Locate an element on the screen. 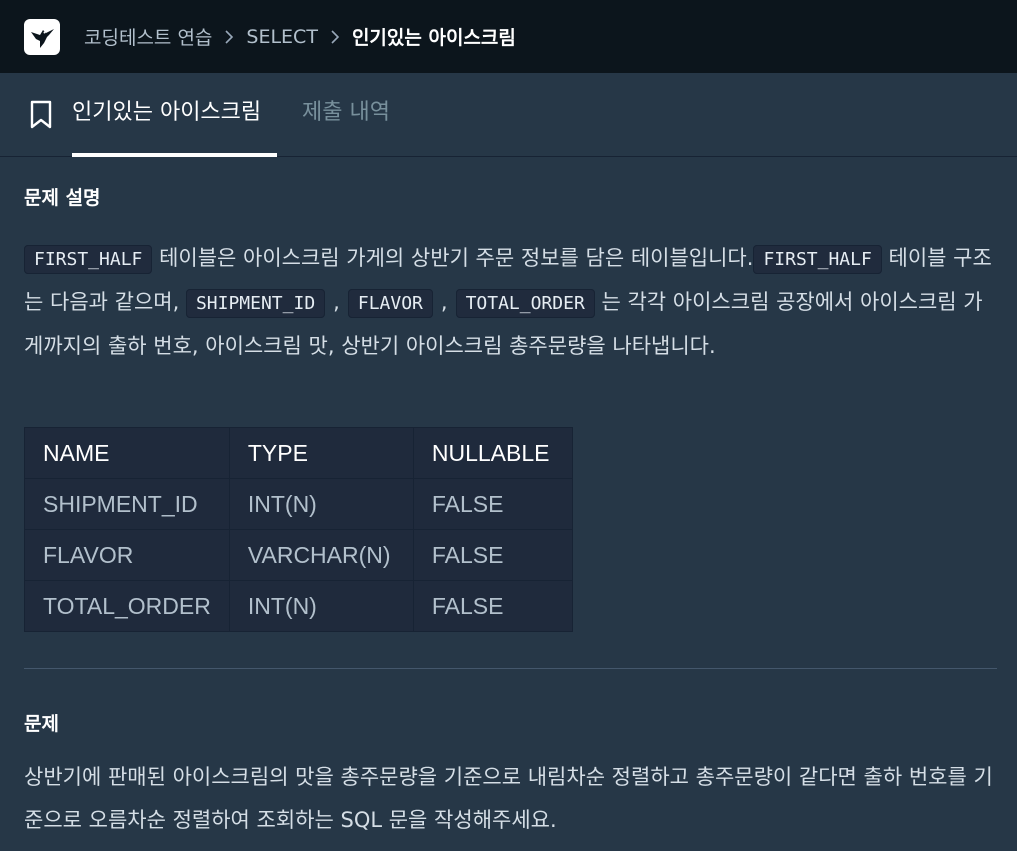 The width and height of the screenshot is (1017, 851). hummingbird-icon is located at coordinates (42, 38).